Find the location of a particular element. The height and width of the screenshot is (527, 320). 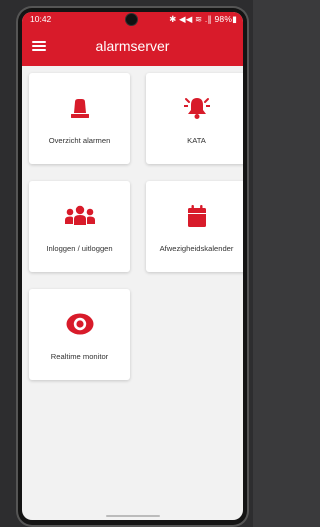

tile-label: Inloggen / uitloggen is located at coordinates (79, 248).